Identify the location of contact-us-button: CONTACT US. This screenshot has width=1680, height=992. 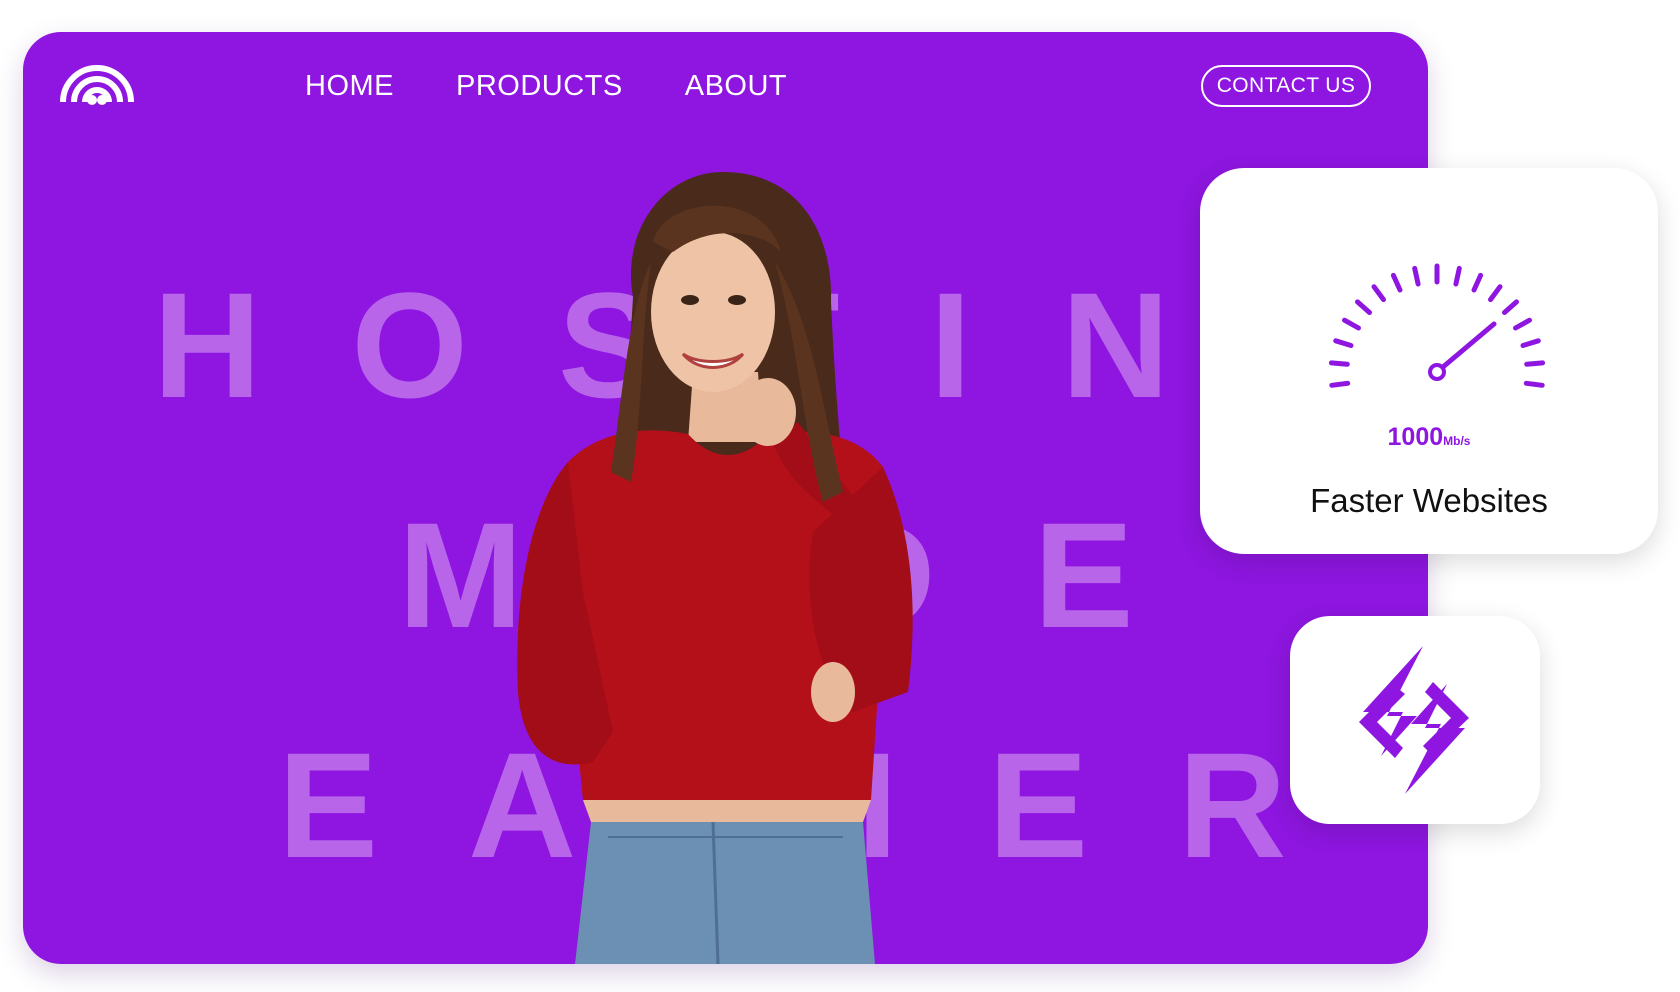
(1286, 86).